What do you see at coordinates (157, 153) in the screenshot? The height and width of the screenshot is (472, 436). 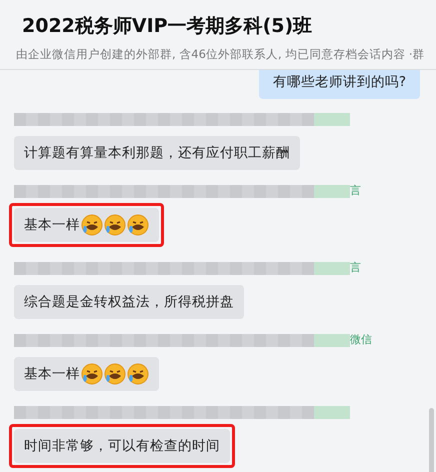 I see `message-bubble: 计算题有算量本利那题，还有应付职工薪酬` at bounding box center [157, 153].